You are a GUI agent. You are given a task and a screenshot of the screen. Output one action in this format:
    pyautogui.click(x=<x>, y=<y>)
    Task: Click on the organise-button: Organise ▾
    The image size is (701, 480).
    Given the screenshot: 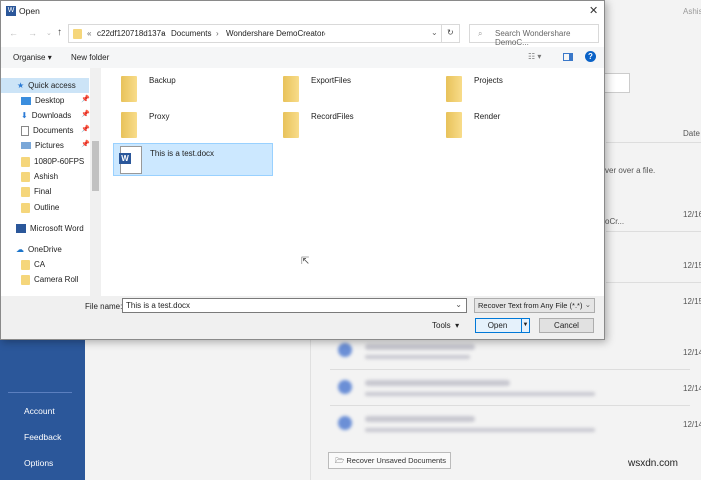 What is the action you would take?
    pyautogui.click(x=32, y=57)
    